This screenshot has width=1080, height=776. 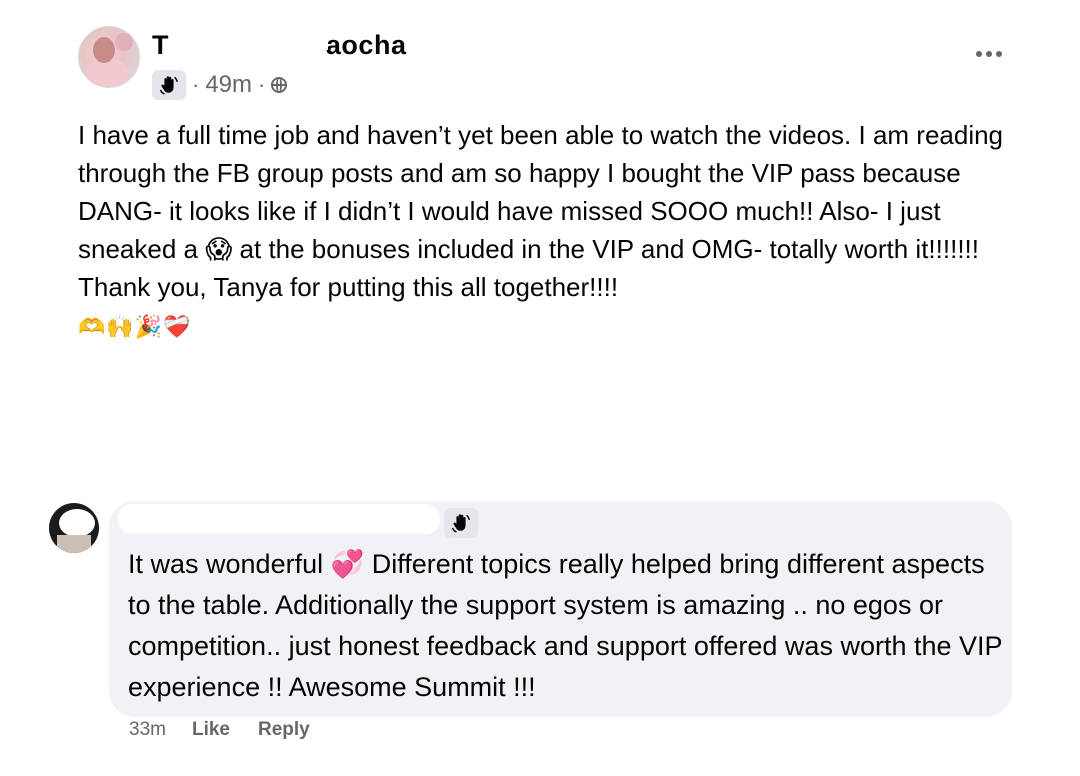 What do you see at coordinates (279, 519) in the screenshot?
I see `commenter-name-redaction` at bounding box center [279, 519].